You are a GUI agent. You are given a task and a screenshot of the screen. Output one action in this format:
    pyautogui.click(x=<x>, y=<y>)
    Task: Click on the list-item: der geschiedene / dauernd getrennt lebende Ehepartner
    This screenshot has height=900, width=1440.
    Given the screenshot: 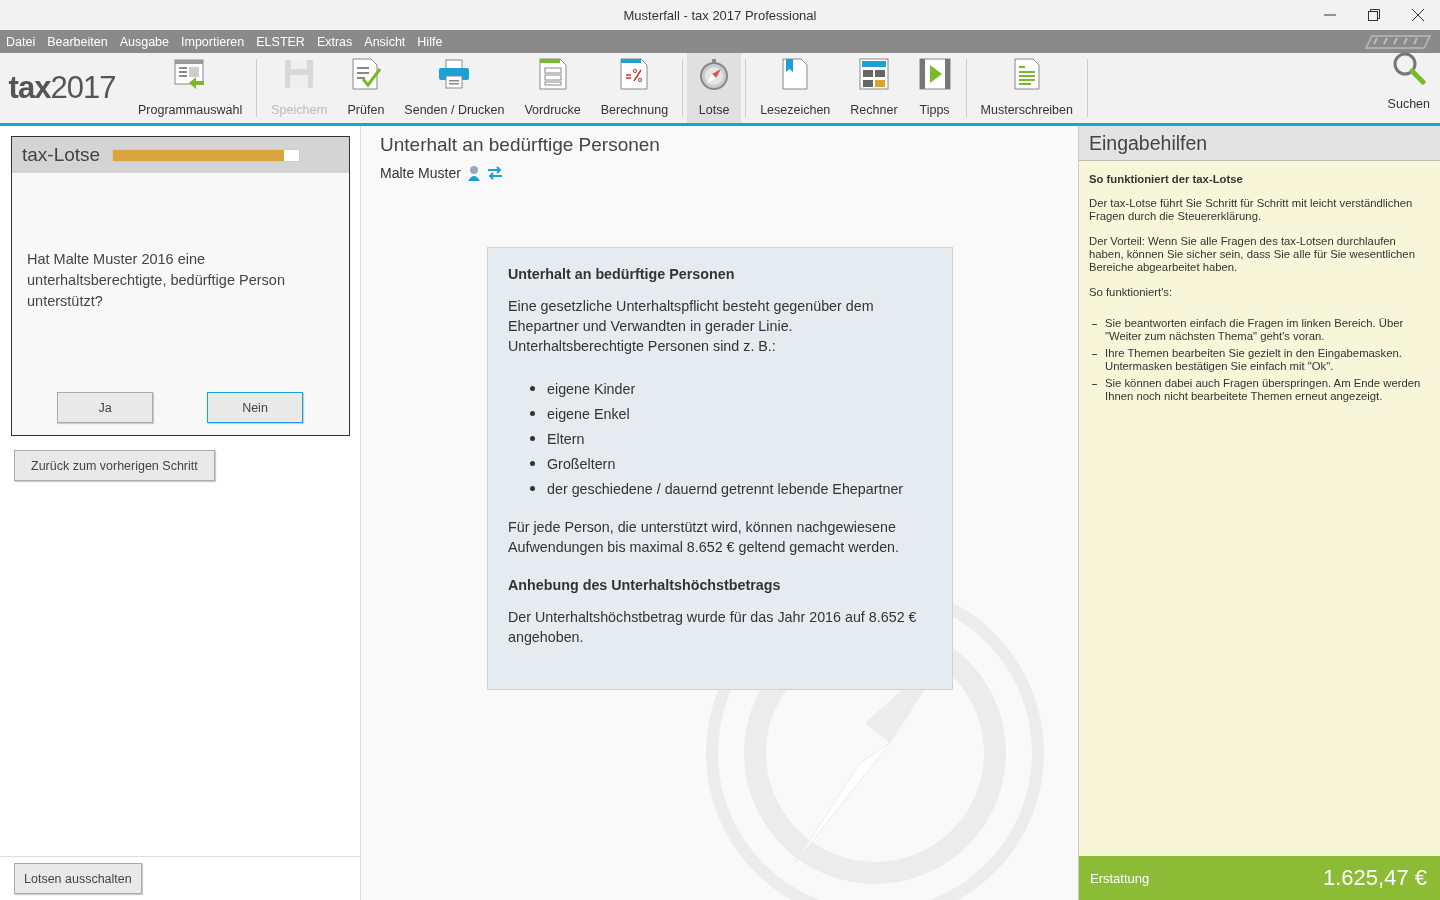 What is the action you would take?
    pyautogui.click(x=725, y=488)
    